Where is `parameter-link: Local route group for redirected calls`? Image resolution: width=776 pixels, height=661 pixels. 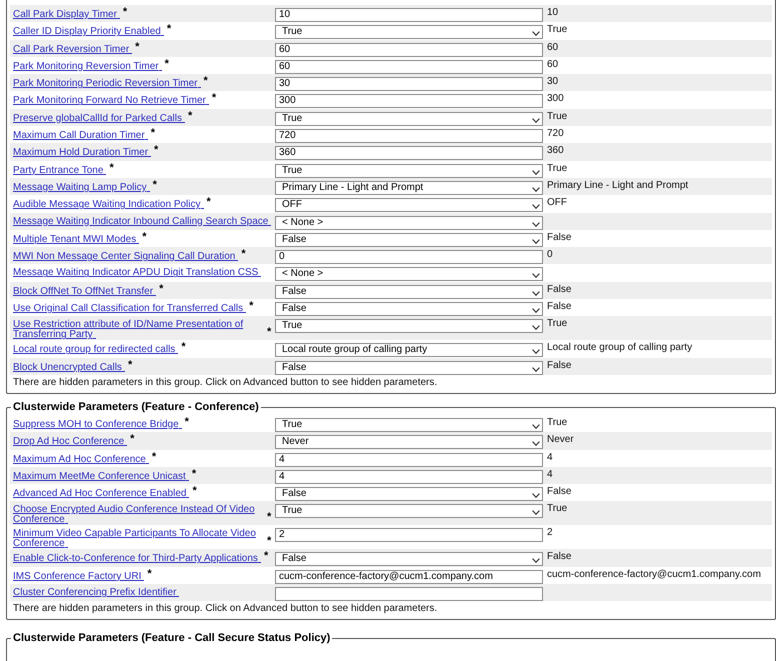 parameter-link: Local route group for redirected calls is located at coordinates (95, 350).